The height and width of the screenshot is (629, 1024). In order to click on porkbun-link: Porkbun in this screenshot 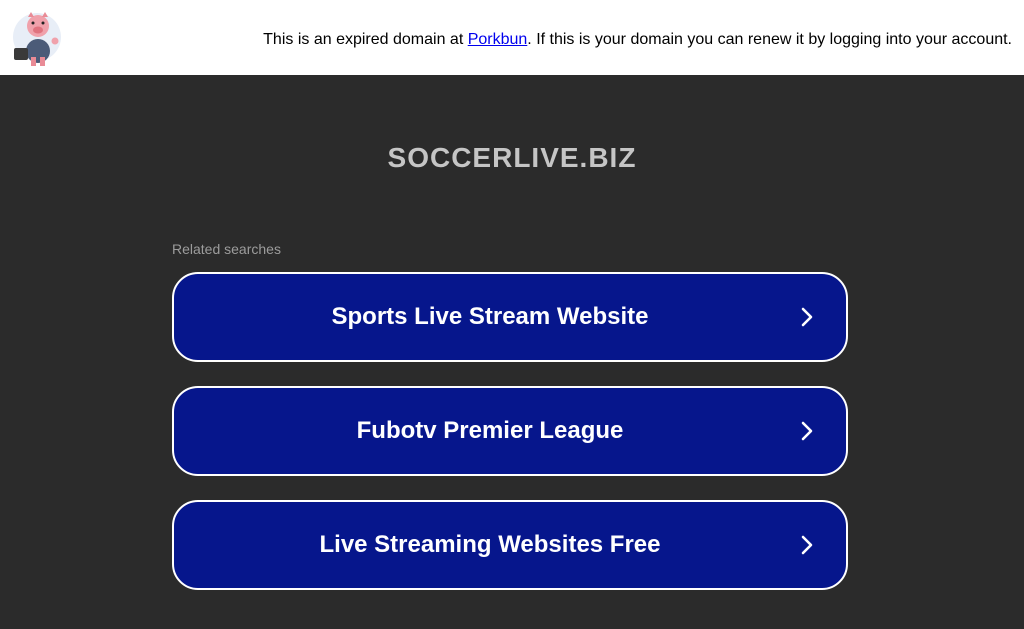, I will do `click(498, 39)`.